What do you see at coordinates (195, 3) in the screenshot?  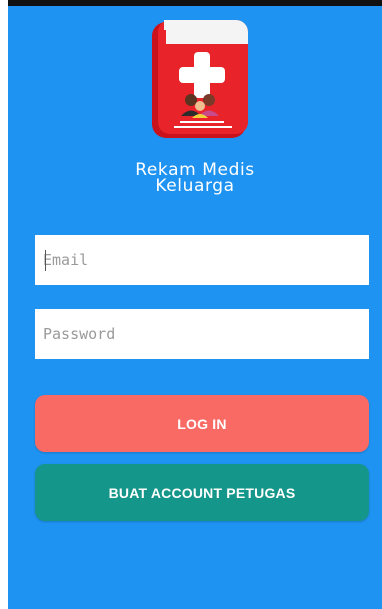 I see `status-bar` at bounding box center [195, 3].